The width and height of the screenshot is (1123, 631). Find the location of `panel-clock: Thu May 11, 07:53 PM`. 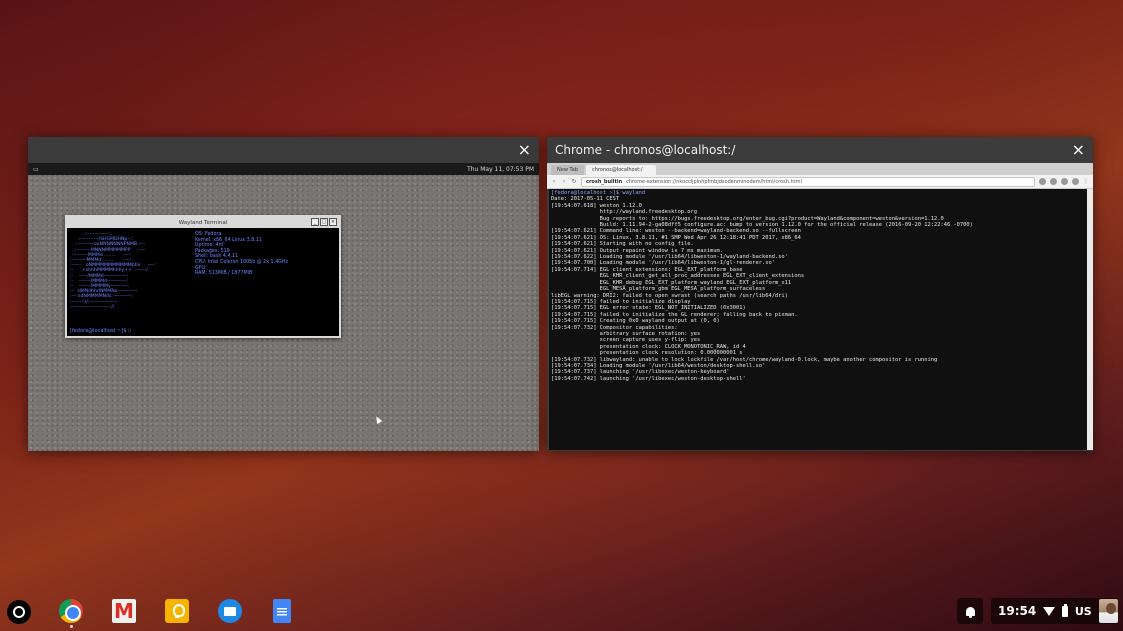

panel-clock: Thu May 11, 07:53 PM is located at coordinates (500, 169).